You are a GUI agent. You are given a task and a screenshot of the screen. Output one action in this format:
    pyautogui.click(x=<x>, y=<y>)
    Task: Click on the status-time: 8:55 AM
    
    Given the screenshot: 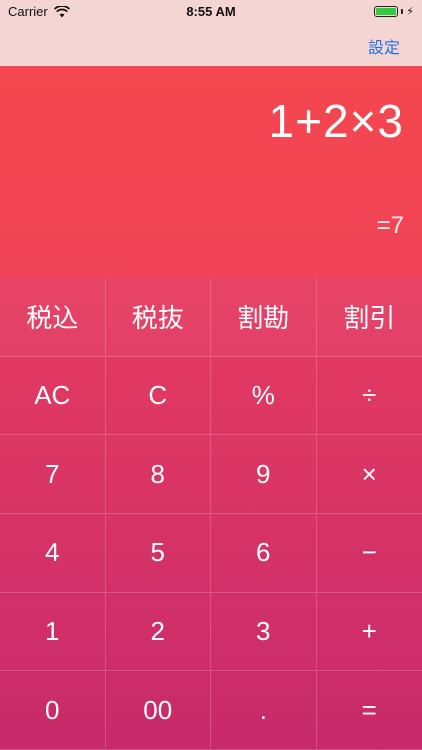 What is the action you would take?
    pyautogui.click(x=211, y=11)
    